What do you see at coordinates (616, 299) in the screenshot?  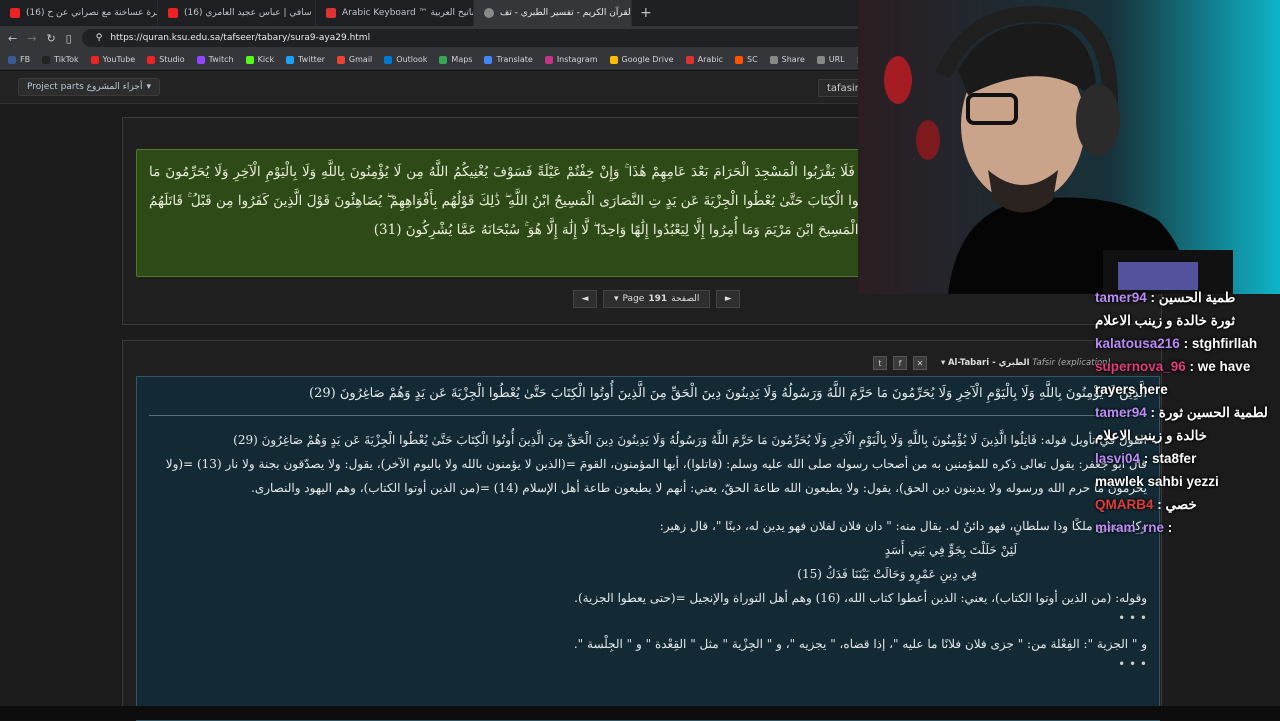 I see `chevron-down-icon: ▾` at bounding box center [616, 299].